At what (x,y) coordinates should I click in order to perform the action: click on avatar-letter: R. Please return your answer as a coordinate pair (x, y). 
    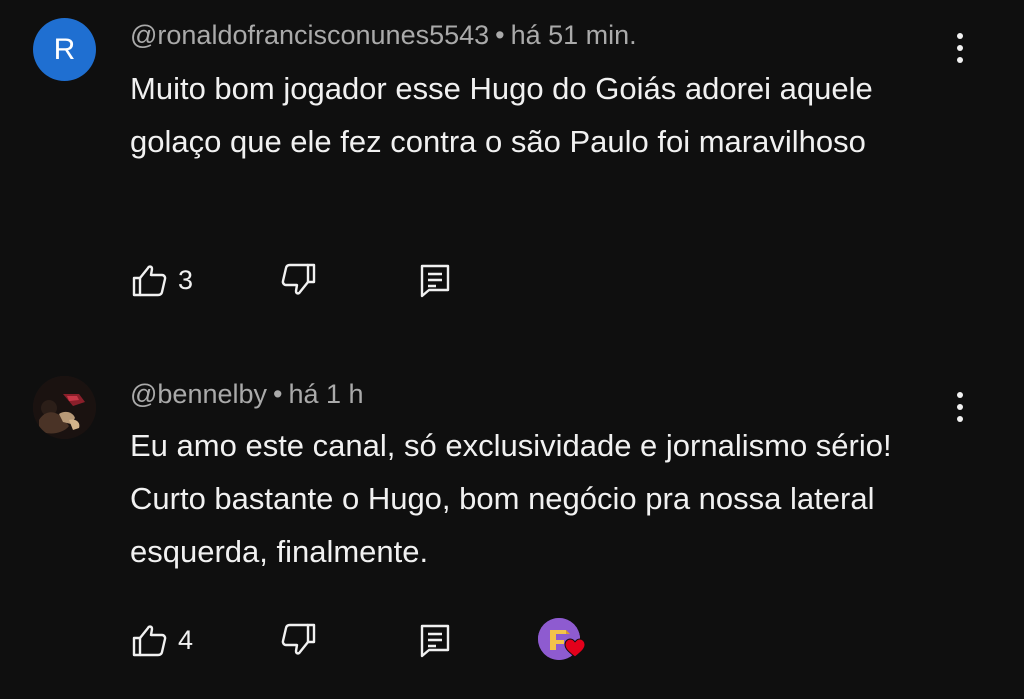
    Looking at the image, I should click on (64, 49).